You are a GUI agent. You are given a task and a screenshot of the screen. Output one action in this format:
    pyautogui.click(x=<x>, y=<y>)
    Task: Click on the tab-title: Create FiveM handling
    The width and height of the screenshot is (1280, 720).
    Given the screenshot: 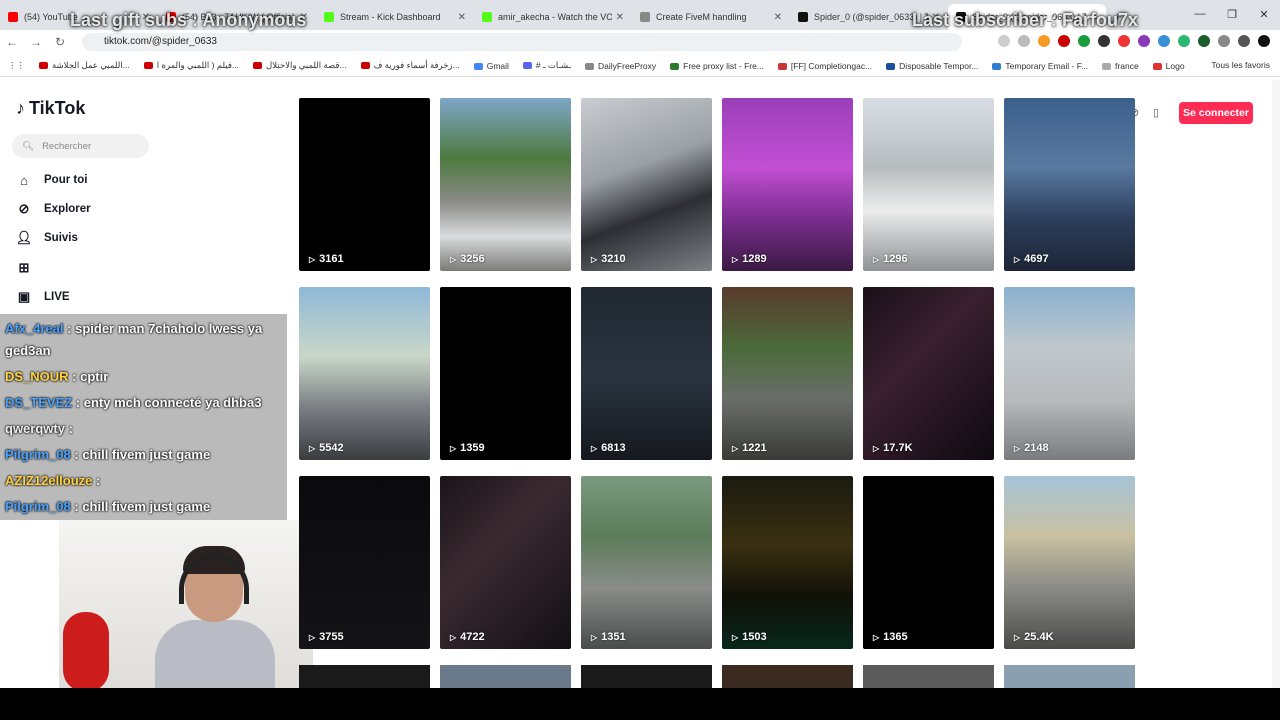 What is the action you would take?
    pyautogui.click(x=701, y=17)
    